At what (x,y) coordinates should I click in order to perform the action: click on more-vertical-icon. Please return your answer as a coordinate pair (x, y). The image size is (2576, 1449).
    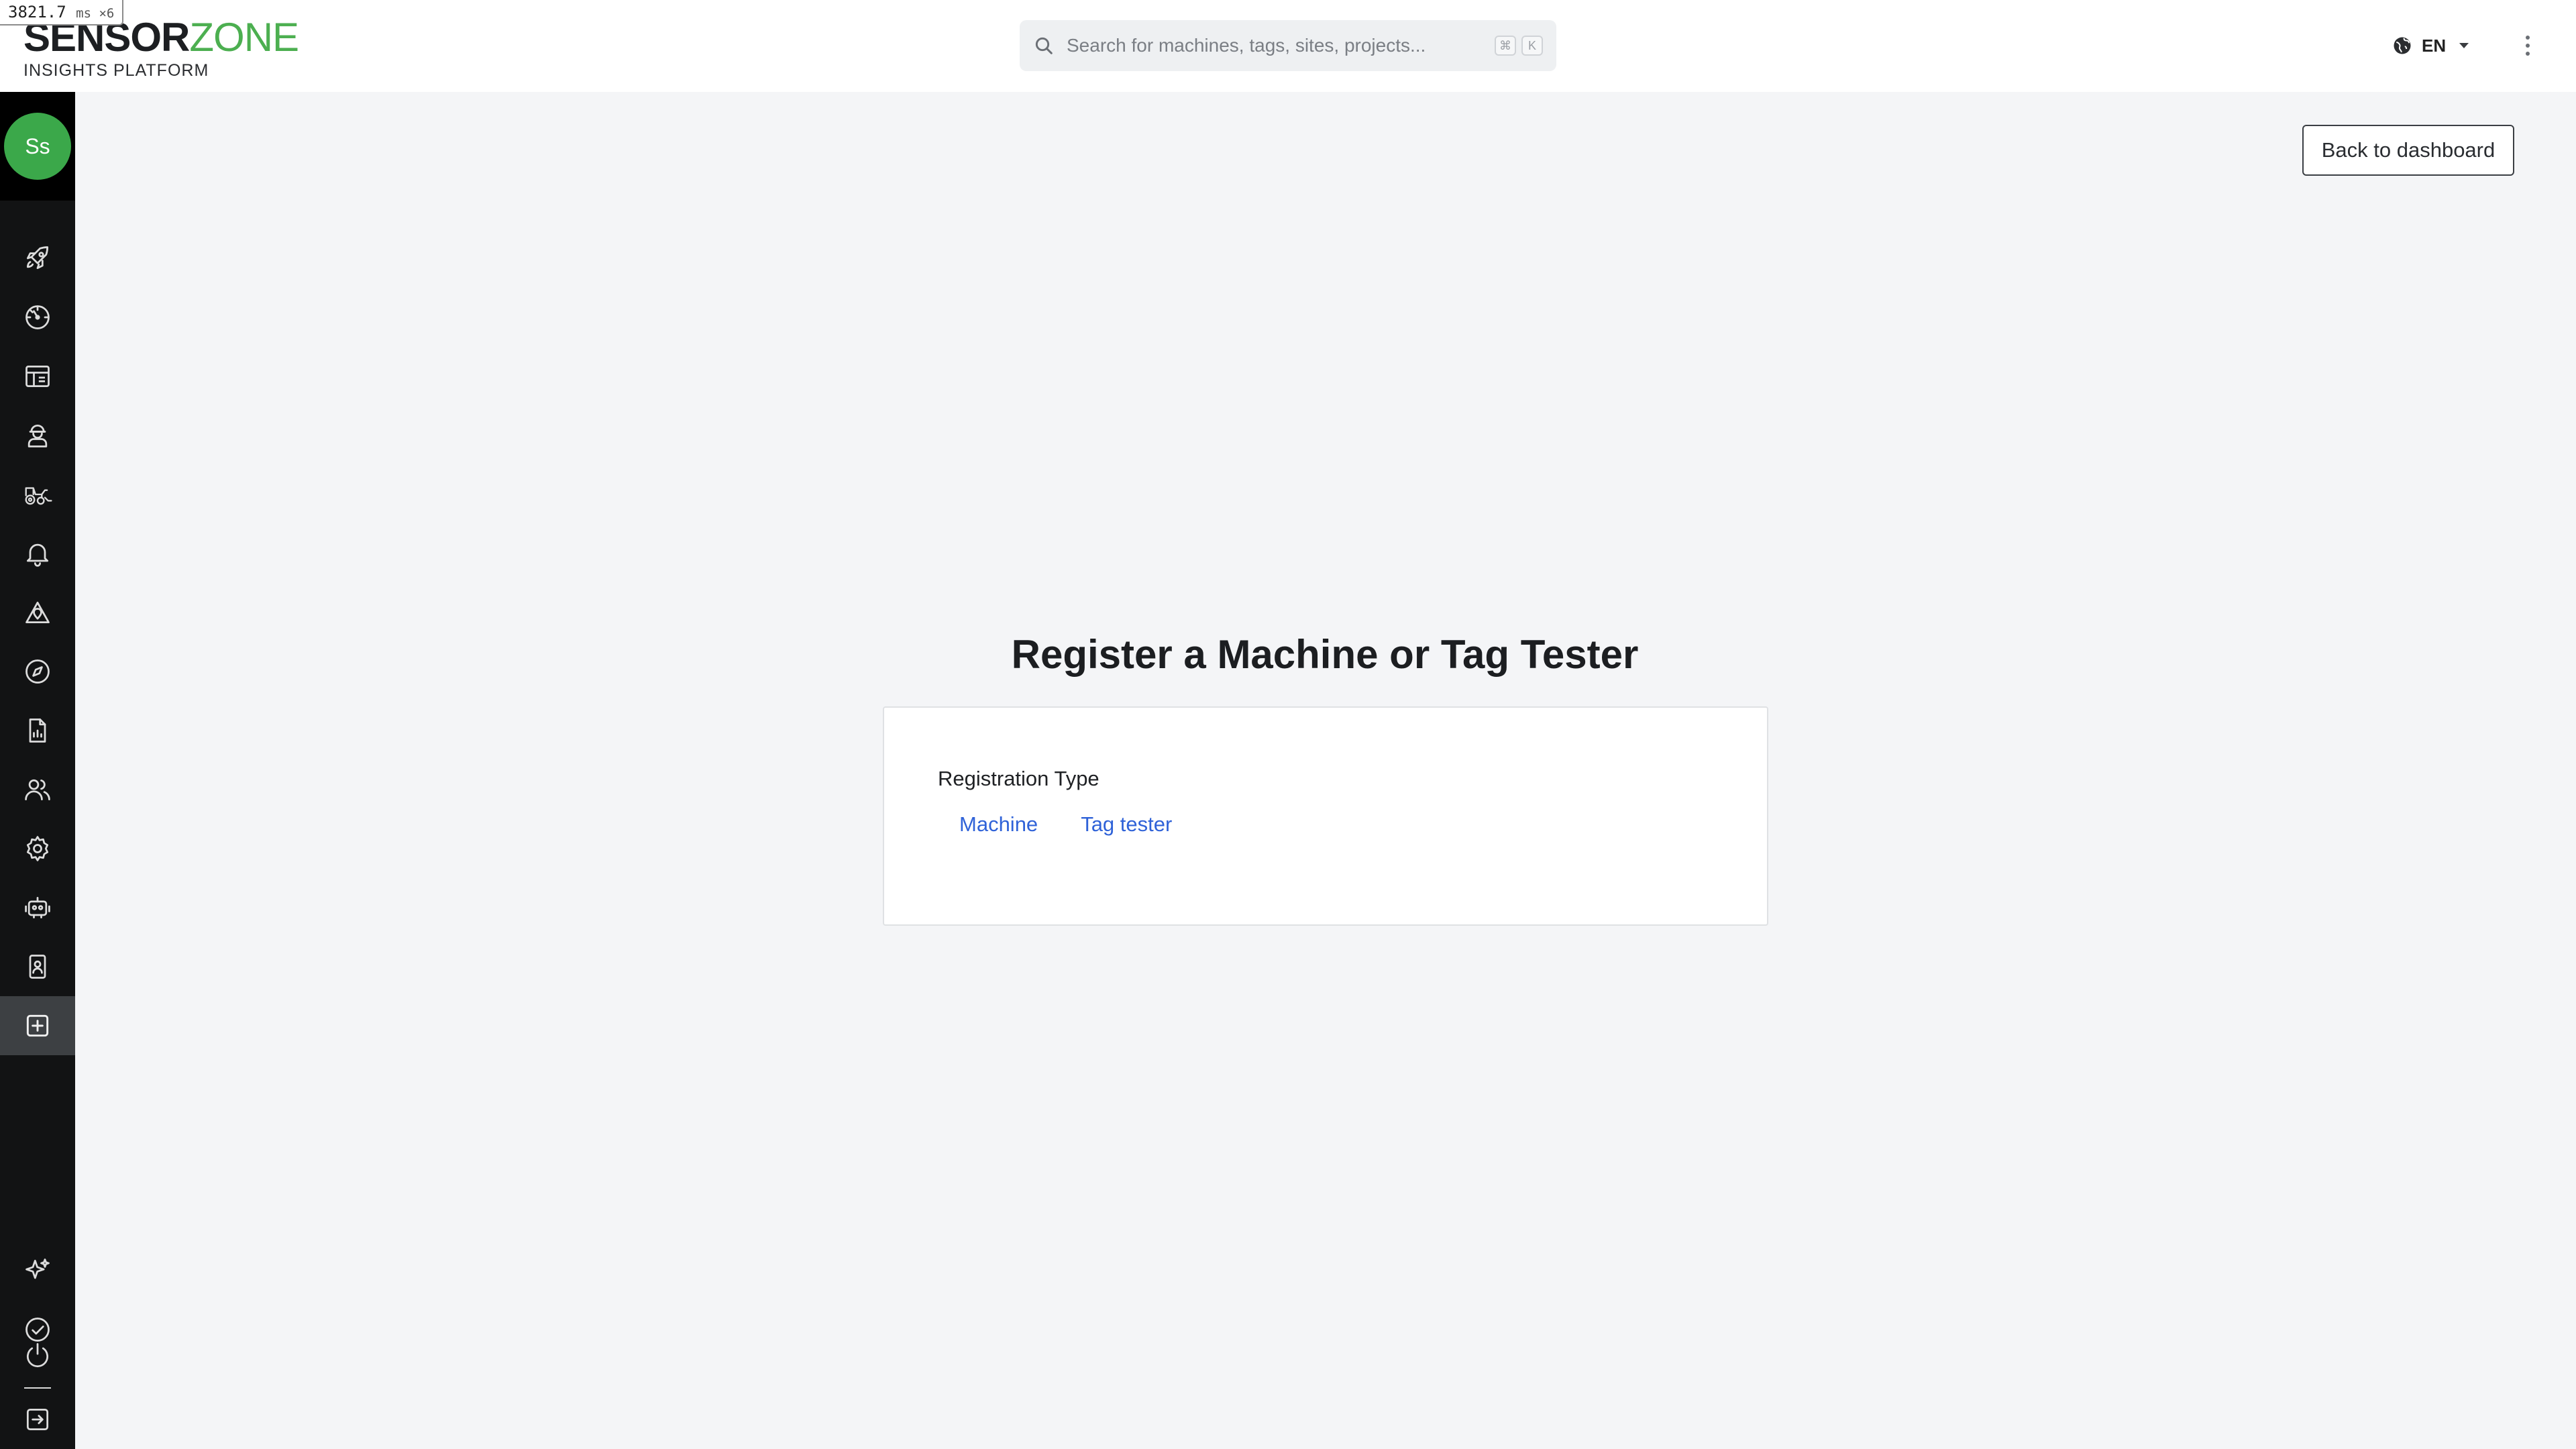
    Looking at the image, I should click on (2528, 46).